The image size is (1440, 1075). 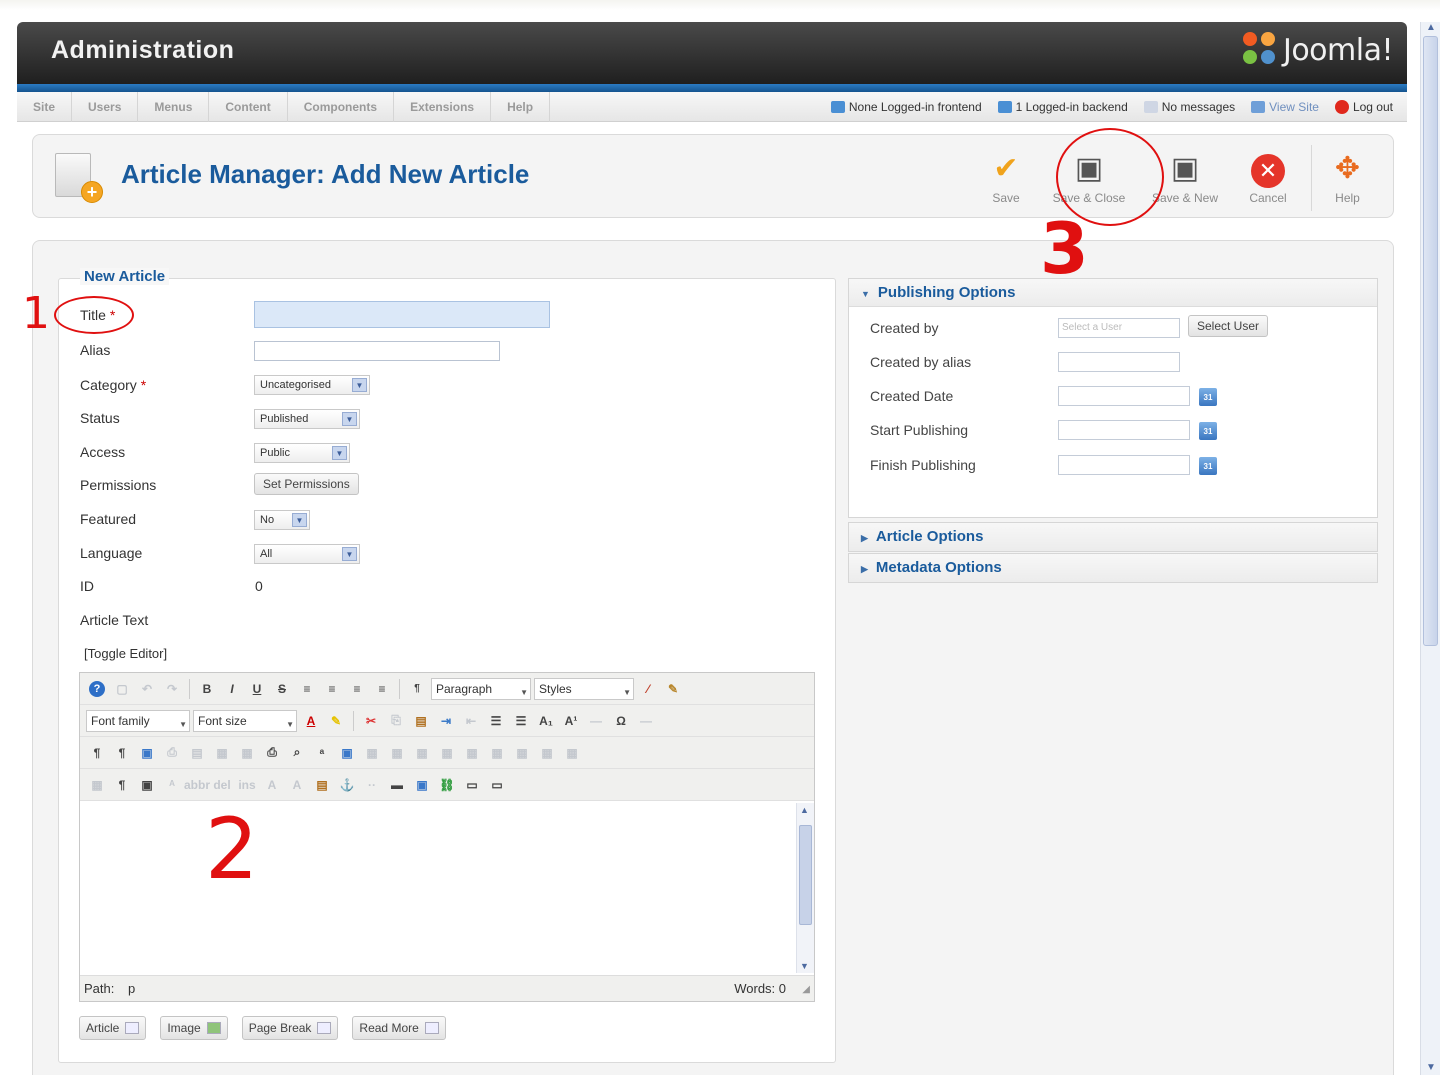 I want to click on nonbreaking-icon: ··, so click(x=372, y=785).